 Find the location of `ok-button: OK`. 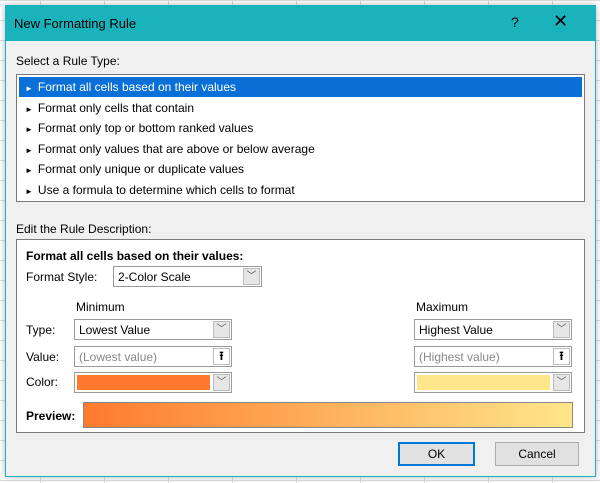

ok-button: OK is located at coordinates (436, 454).